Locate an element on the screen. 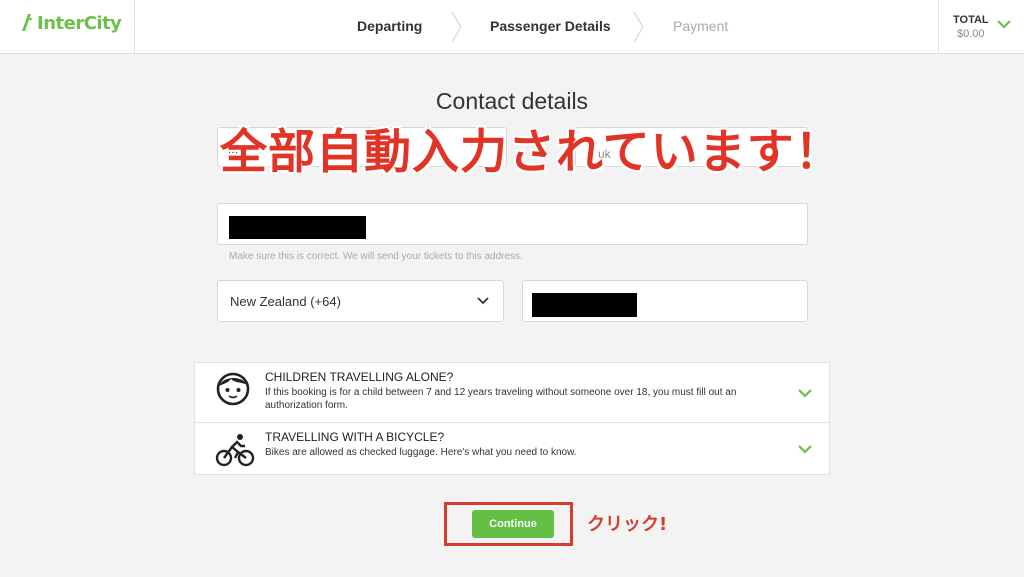 The image size is (1024, 577). country-code-value: New Zealand (+64) is located at coordinates (285, 301).